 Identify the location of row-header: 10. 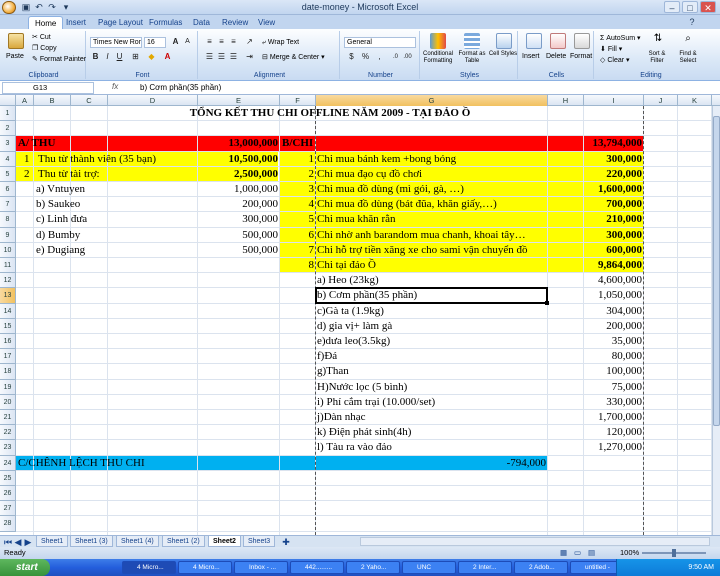
(8, 250).